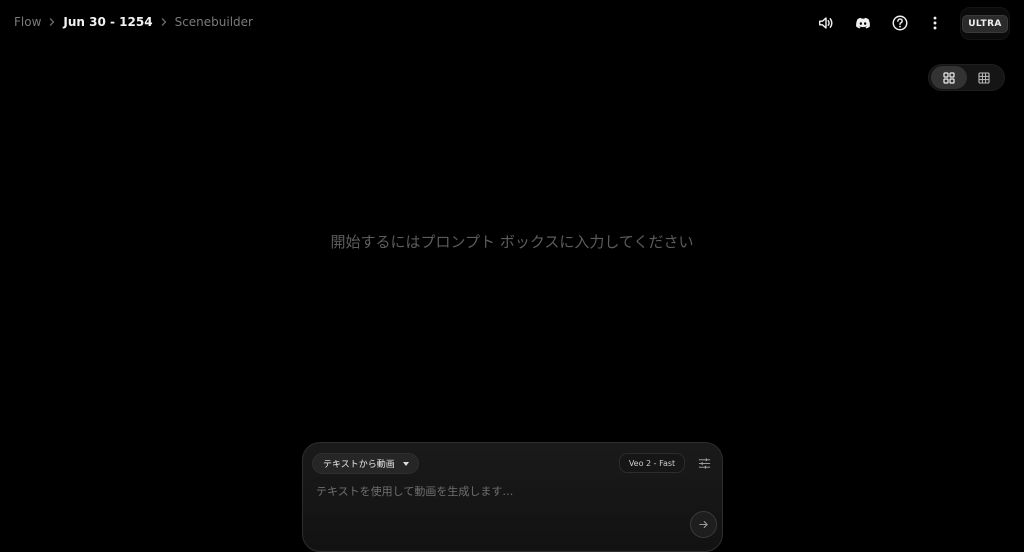  I want to click on arrow-right-icon, so click(703, 524).